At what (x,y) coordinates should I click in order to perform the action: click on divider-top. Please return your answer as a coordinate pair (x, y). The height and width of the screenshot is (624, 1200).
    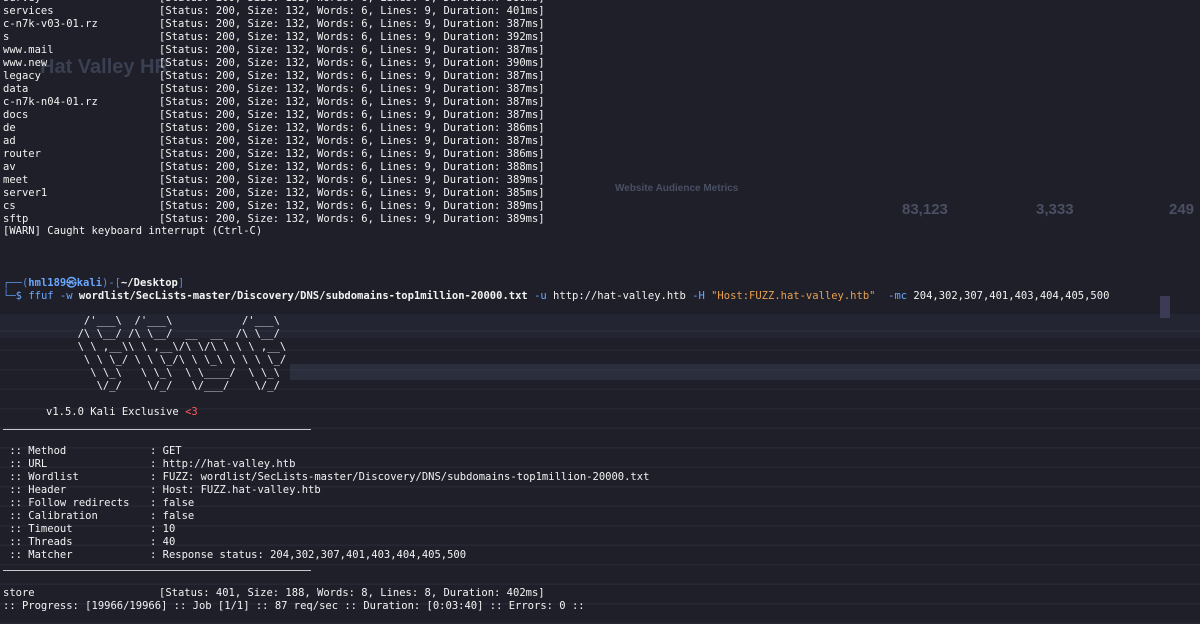
    Looking at the image, I should click on (157, 429).